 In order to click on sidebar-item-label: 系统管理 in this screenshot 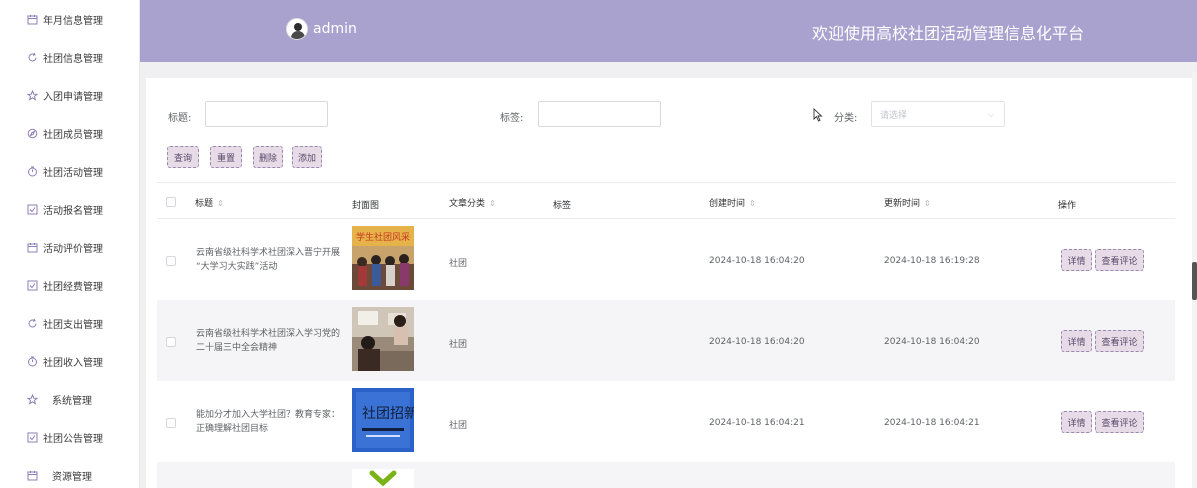, I will do `click(72, 401)`.